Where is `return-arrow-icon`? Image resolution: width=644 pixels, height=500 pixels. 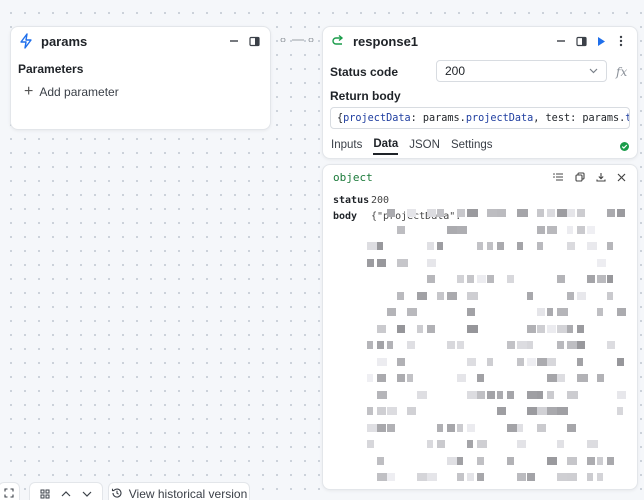 return-arrow-icon is located at coordinates (338, 41).